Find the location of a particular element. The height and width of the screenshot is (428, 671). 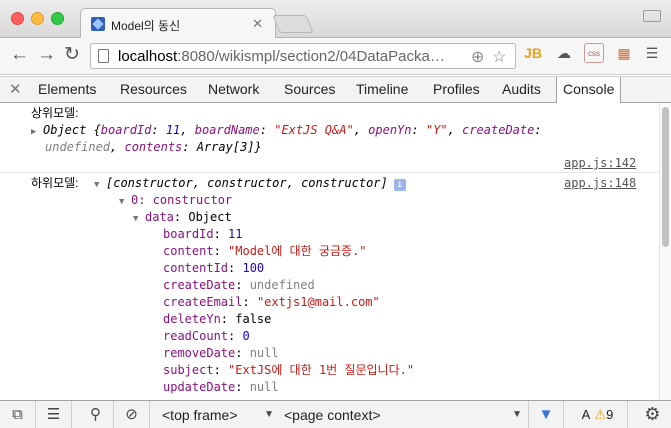

browser-tab: Model의 동신 ✕ is located at coordinates (178, 23).